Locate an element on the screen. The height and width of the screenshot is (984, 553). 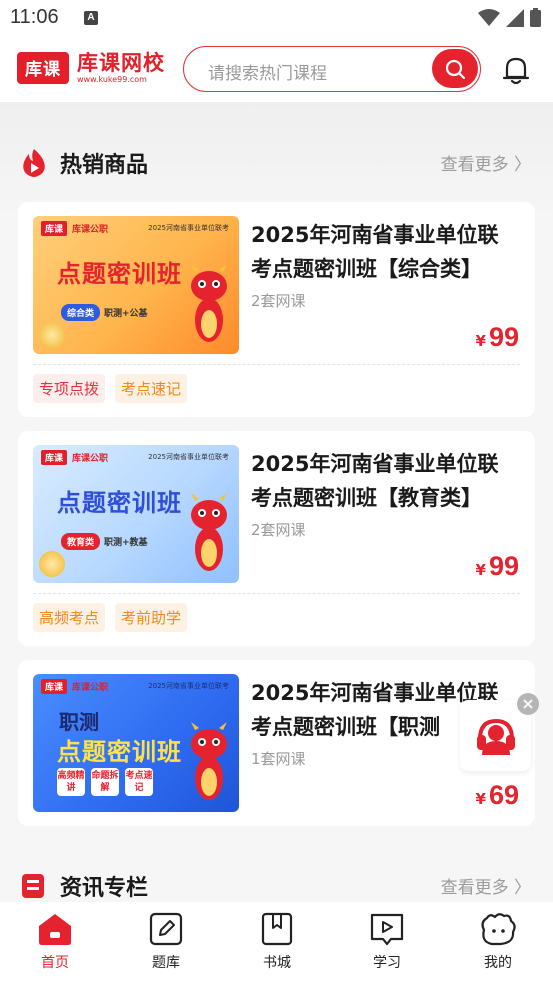
bottom-tab-bar: 首页 题库 书城 学习 我的 is located at coordinates (276, 943).